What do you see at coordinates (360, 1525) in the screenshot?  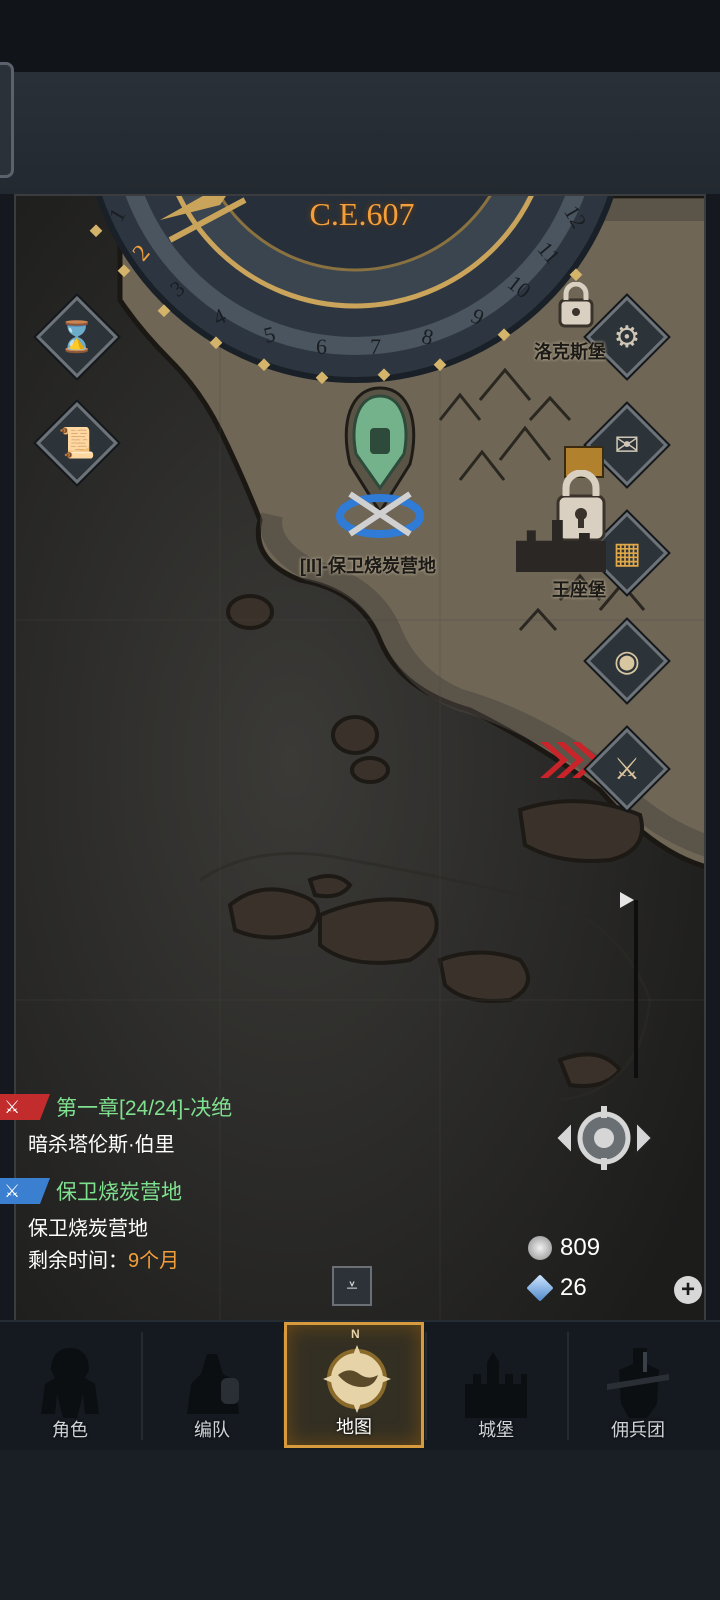 I see `system-nav-area` at bounding box center [360, 1525].